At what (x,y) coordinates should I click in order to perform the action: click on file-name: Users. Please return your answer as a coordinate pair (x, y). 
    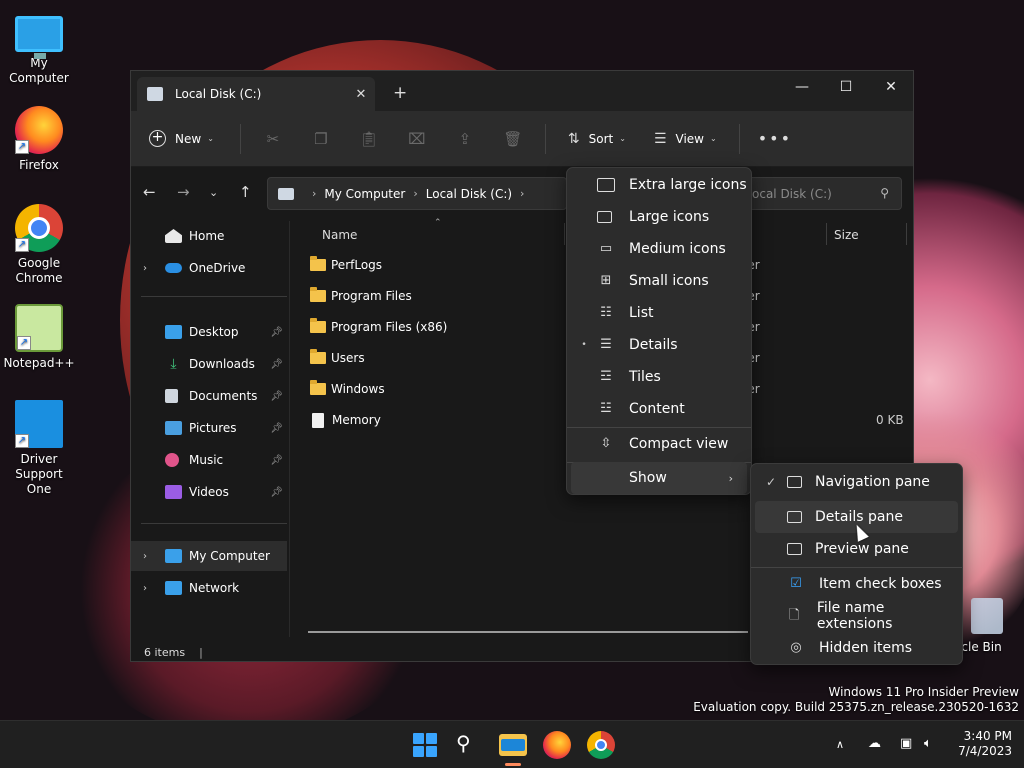
    Looking at the image, I should click on (348, 358).